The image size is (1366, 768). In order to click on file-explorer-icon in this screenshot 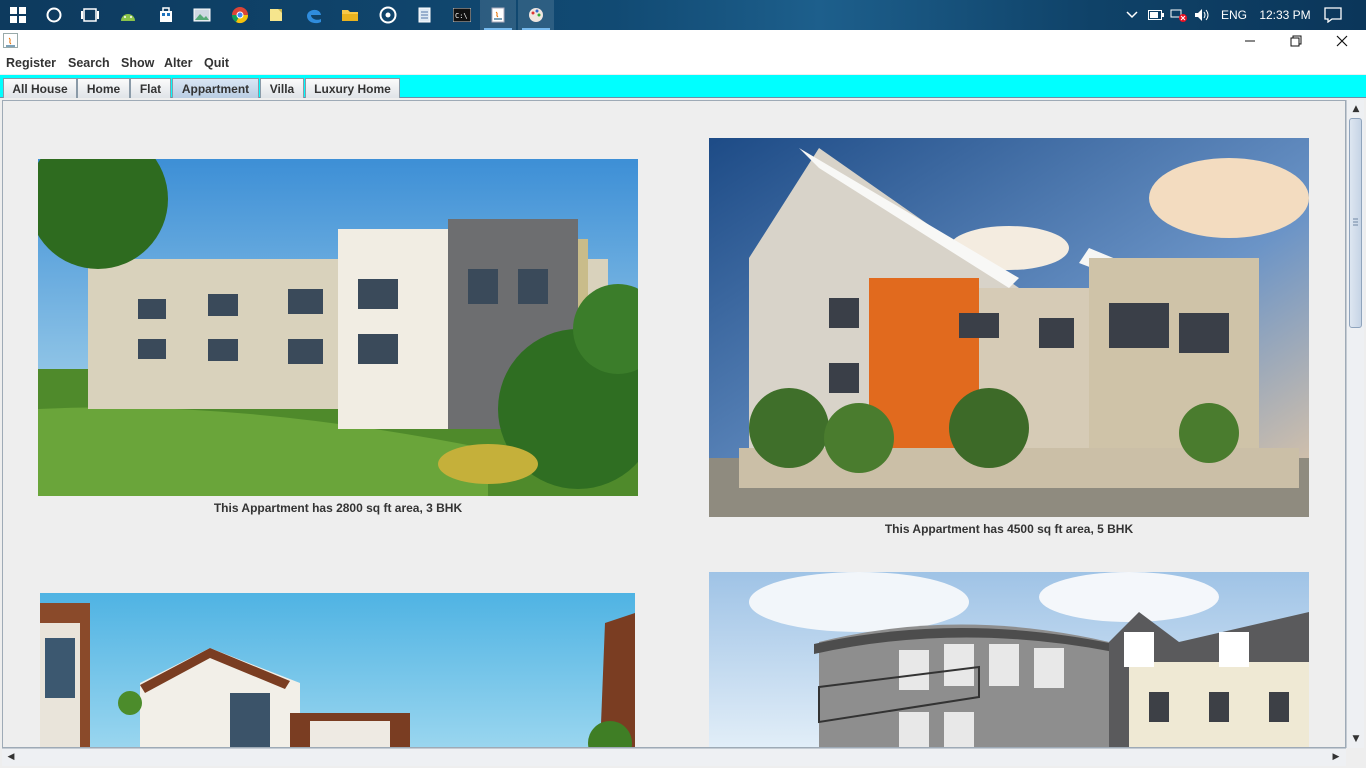, I will do `click(350, 15)`.